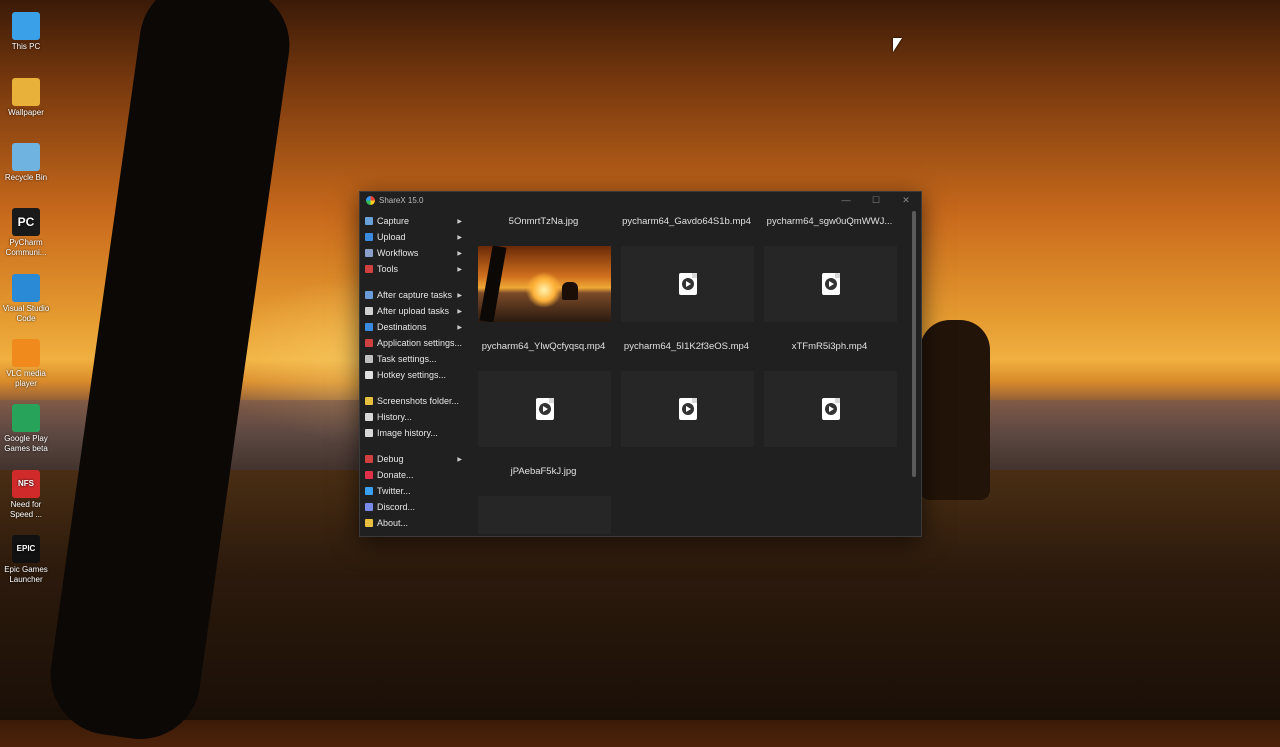  Describe the element at coordinates (543, 471) in the screenshot. I see `file-name: jPAebaF5kJ.jpg` at that location.